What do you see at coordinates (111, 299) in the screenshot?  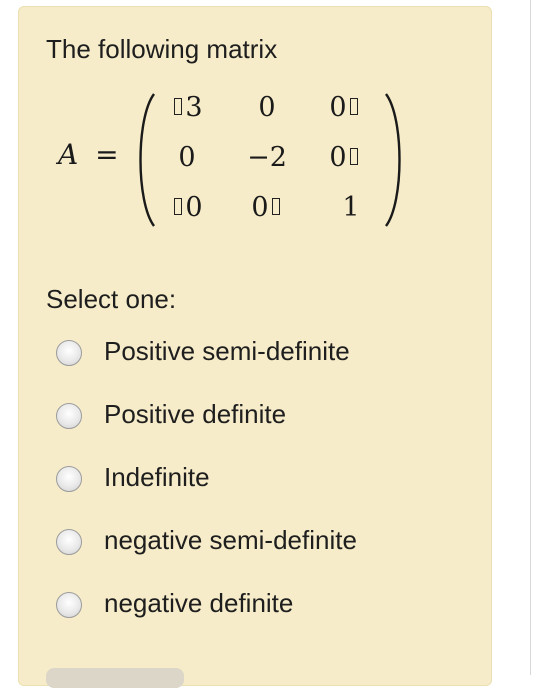 I see `select-one-label: Select one:` at bounding box center [111, 299].